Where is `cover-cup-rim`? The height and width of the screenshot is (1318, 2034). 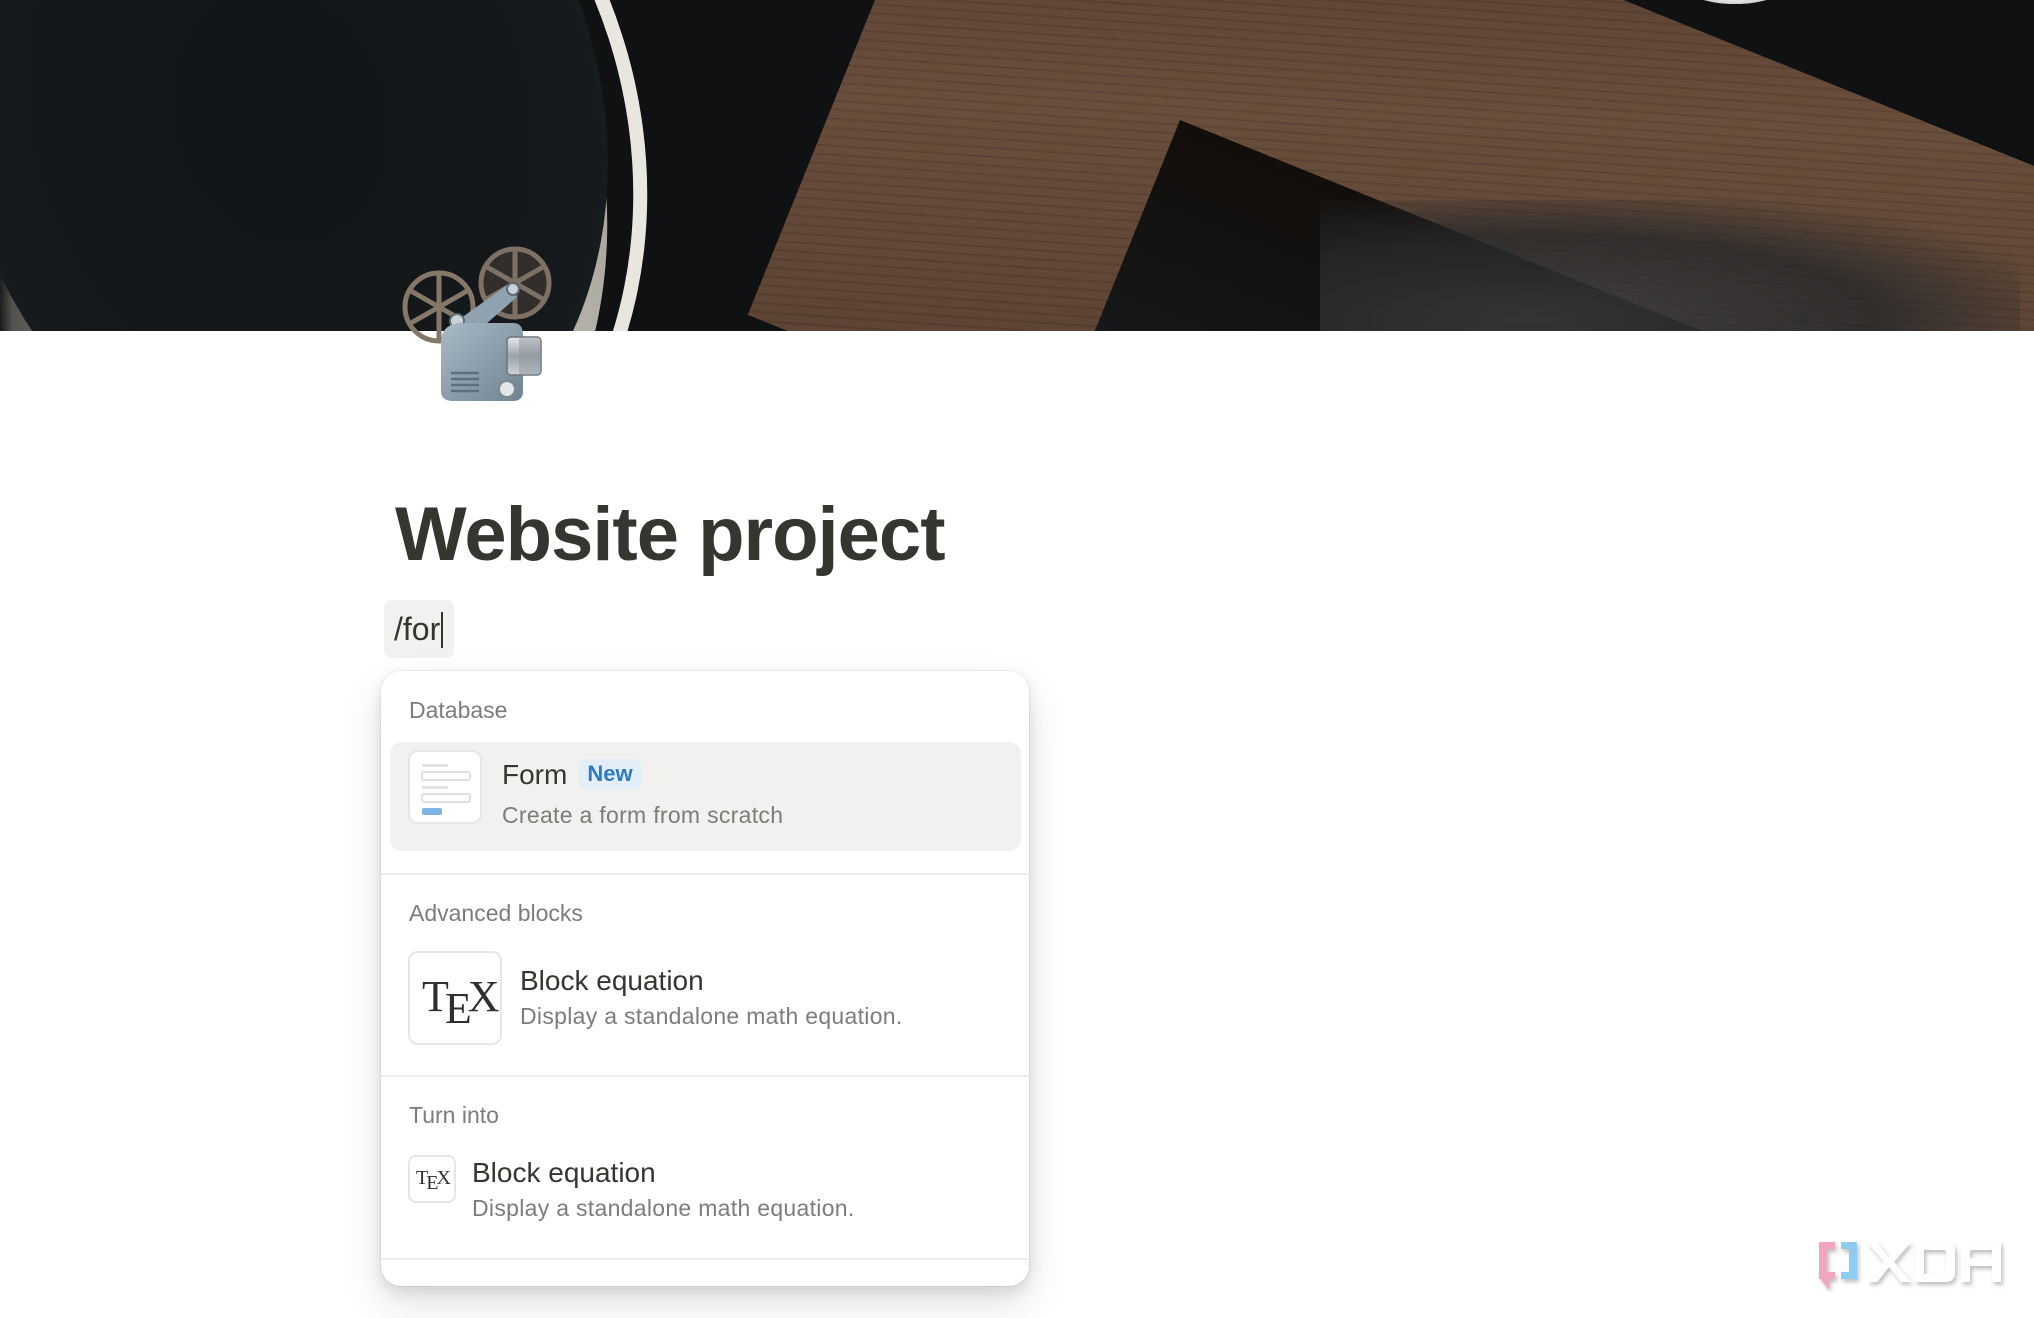
cover-cup-rim is located at coordinates (380, 165).